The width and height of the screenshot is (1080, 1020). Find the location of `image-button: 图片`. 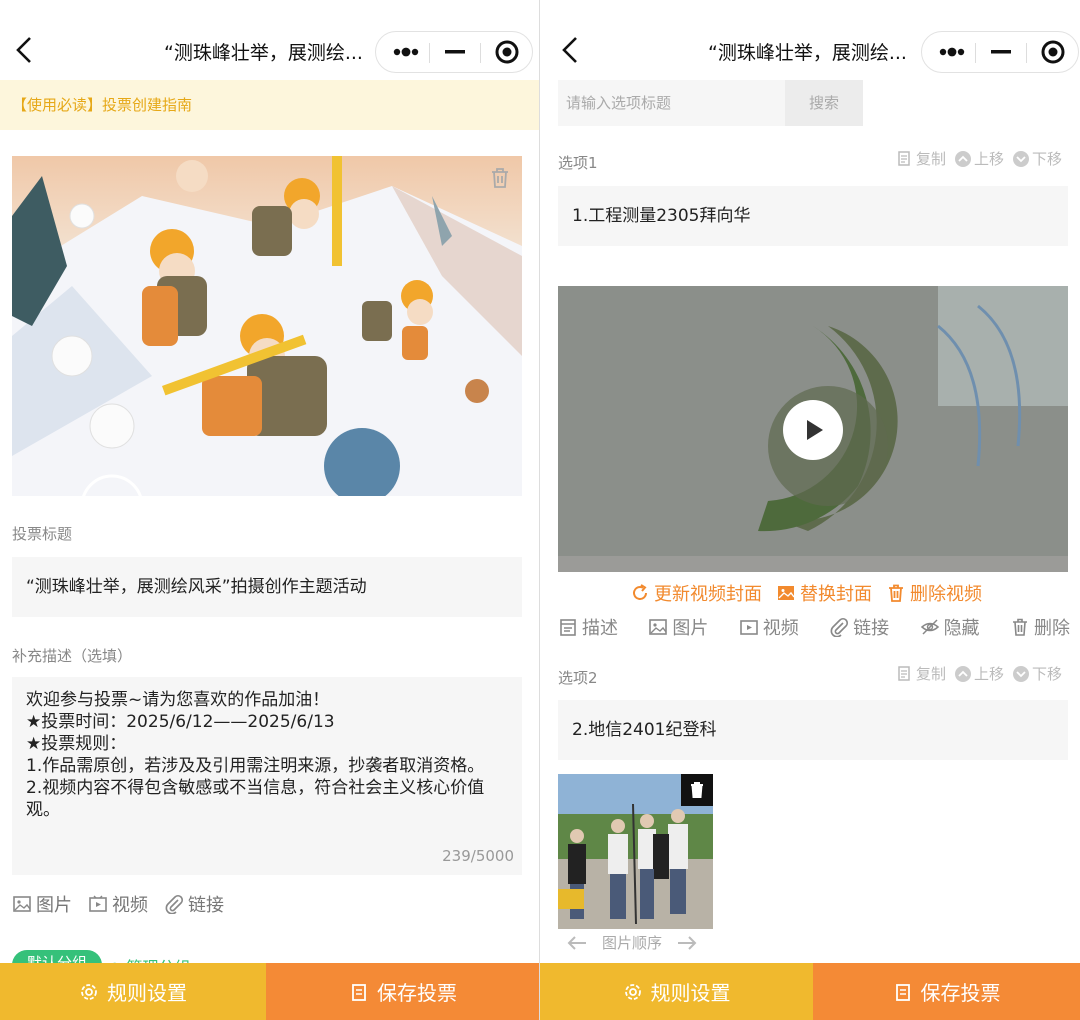

image-button: 图片 is located at coordinates (678, 627).